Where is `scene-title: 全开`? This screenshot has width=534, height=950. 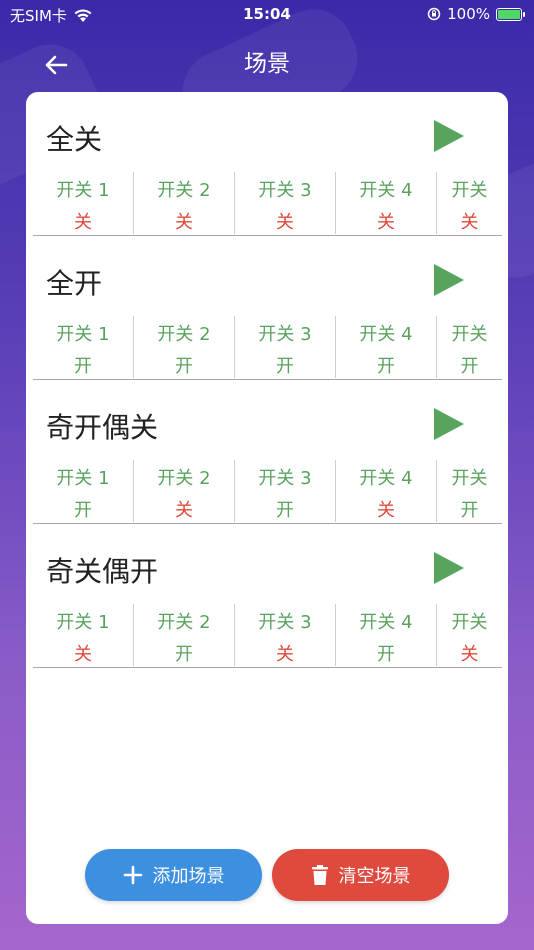 scene-title: 全开 is located at coordinates (74, 283).